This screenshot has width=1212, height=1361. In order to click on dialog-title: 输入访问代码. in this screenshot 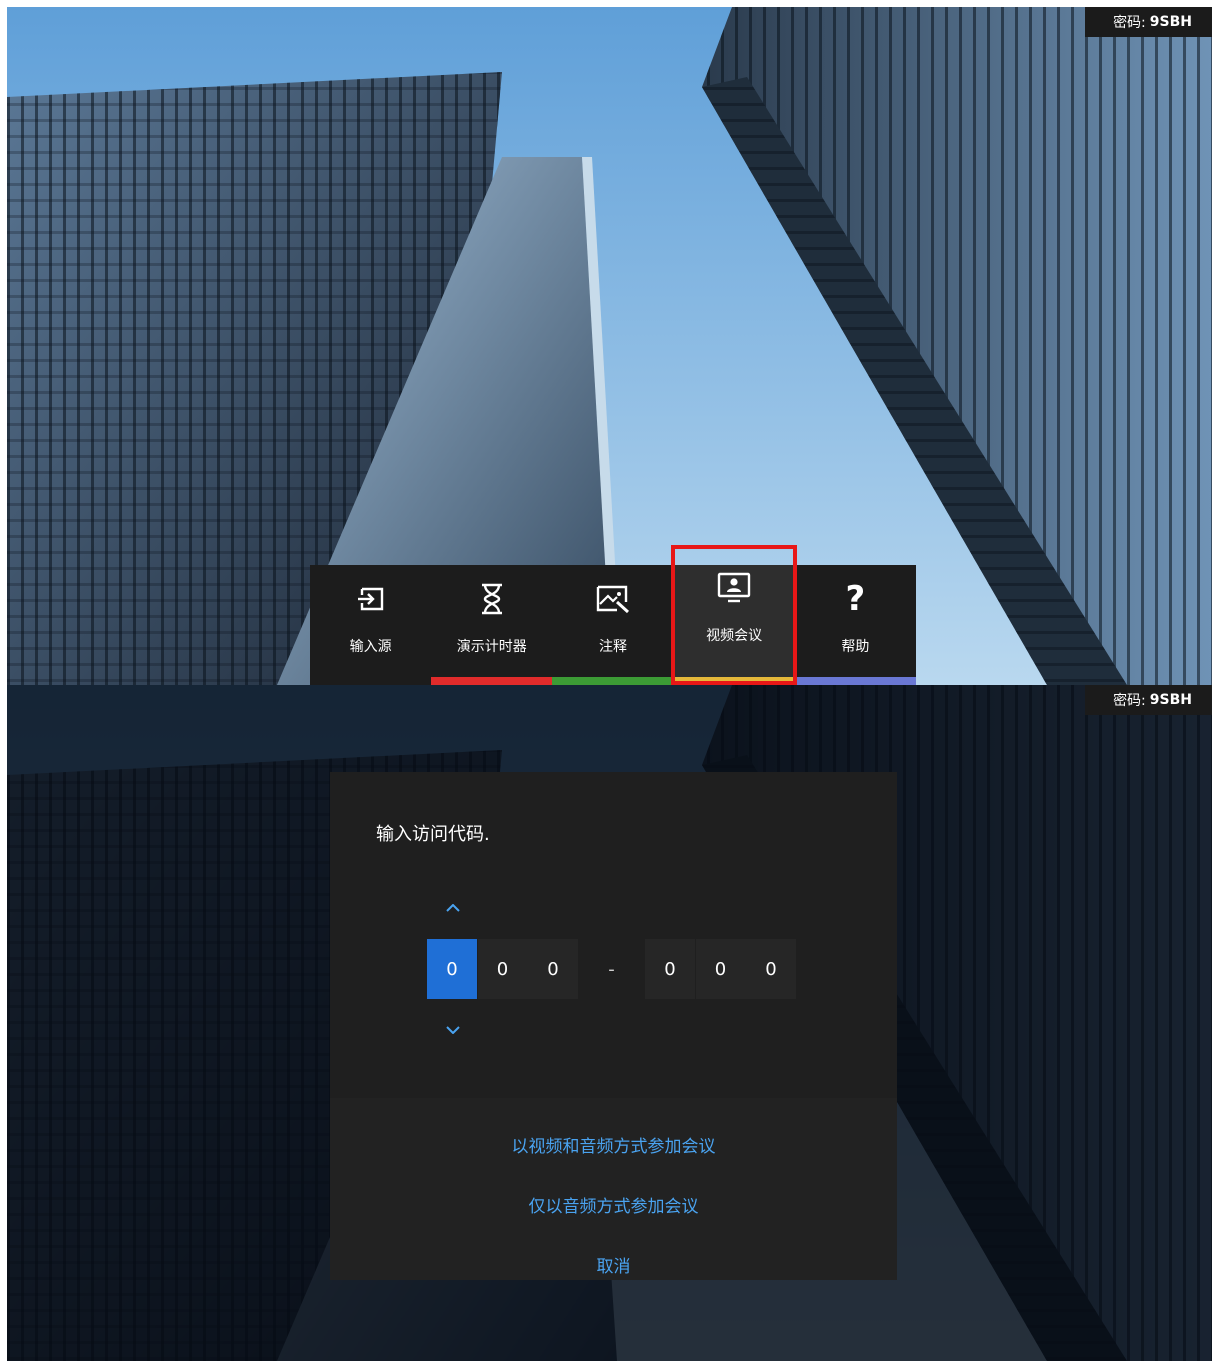, I will do `click(433, 834)`.